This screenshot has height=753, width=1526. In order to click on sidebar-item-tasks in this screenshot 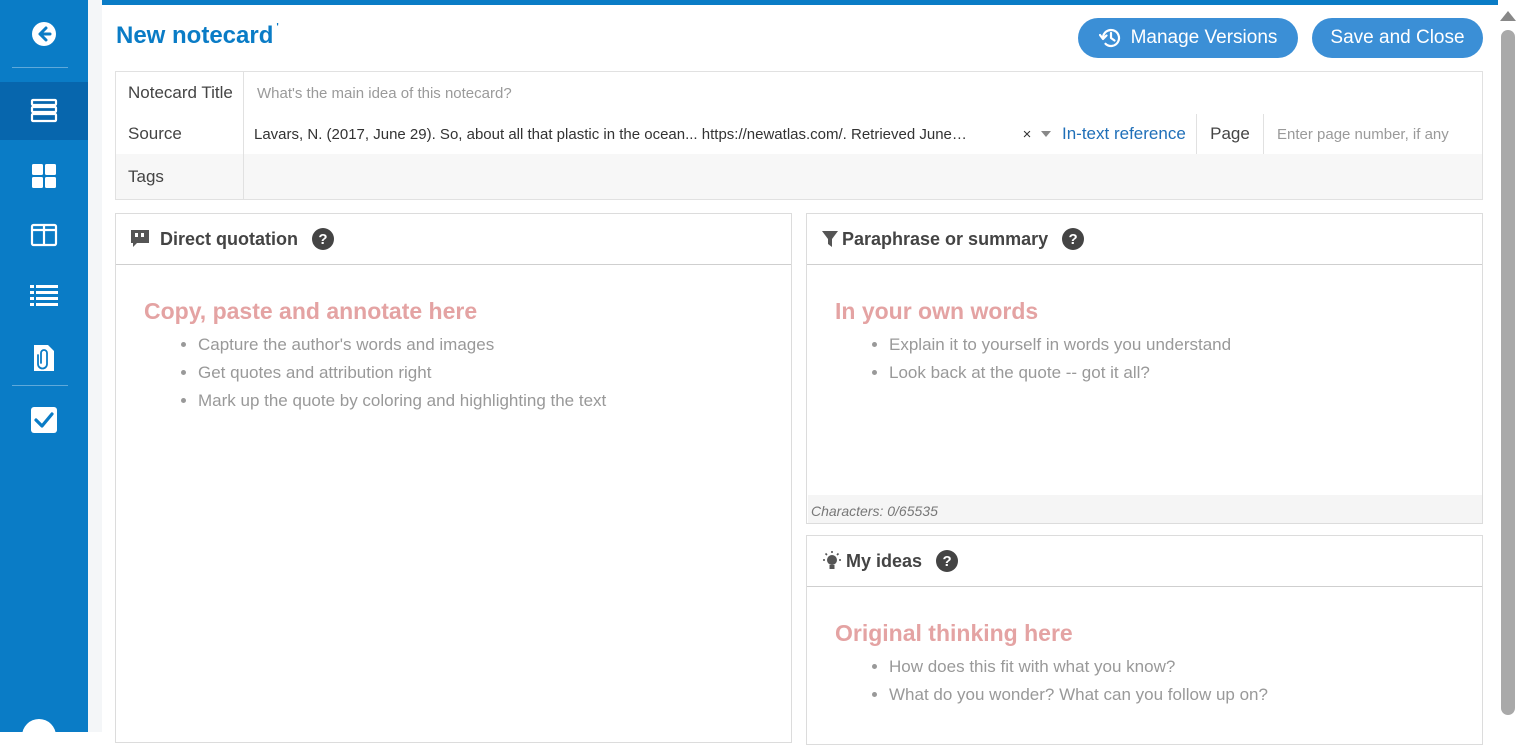, I will do `click(44, 420)`.